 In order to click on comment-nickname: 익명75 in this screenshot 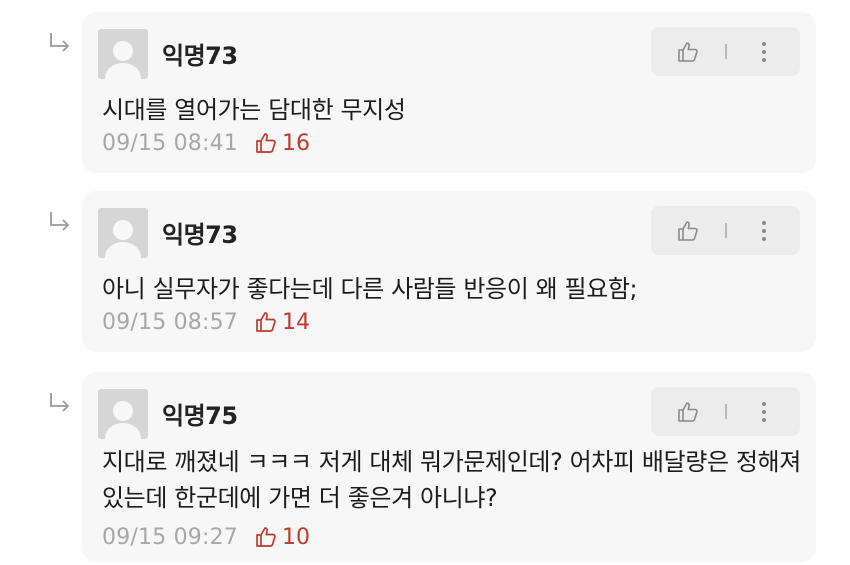, I will do `click(200, 416)`.